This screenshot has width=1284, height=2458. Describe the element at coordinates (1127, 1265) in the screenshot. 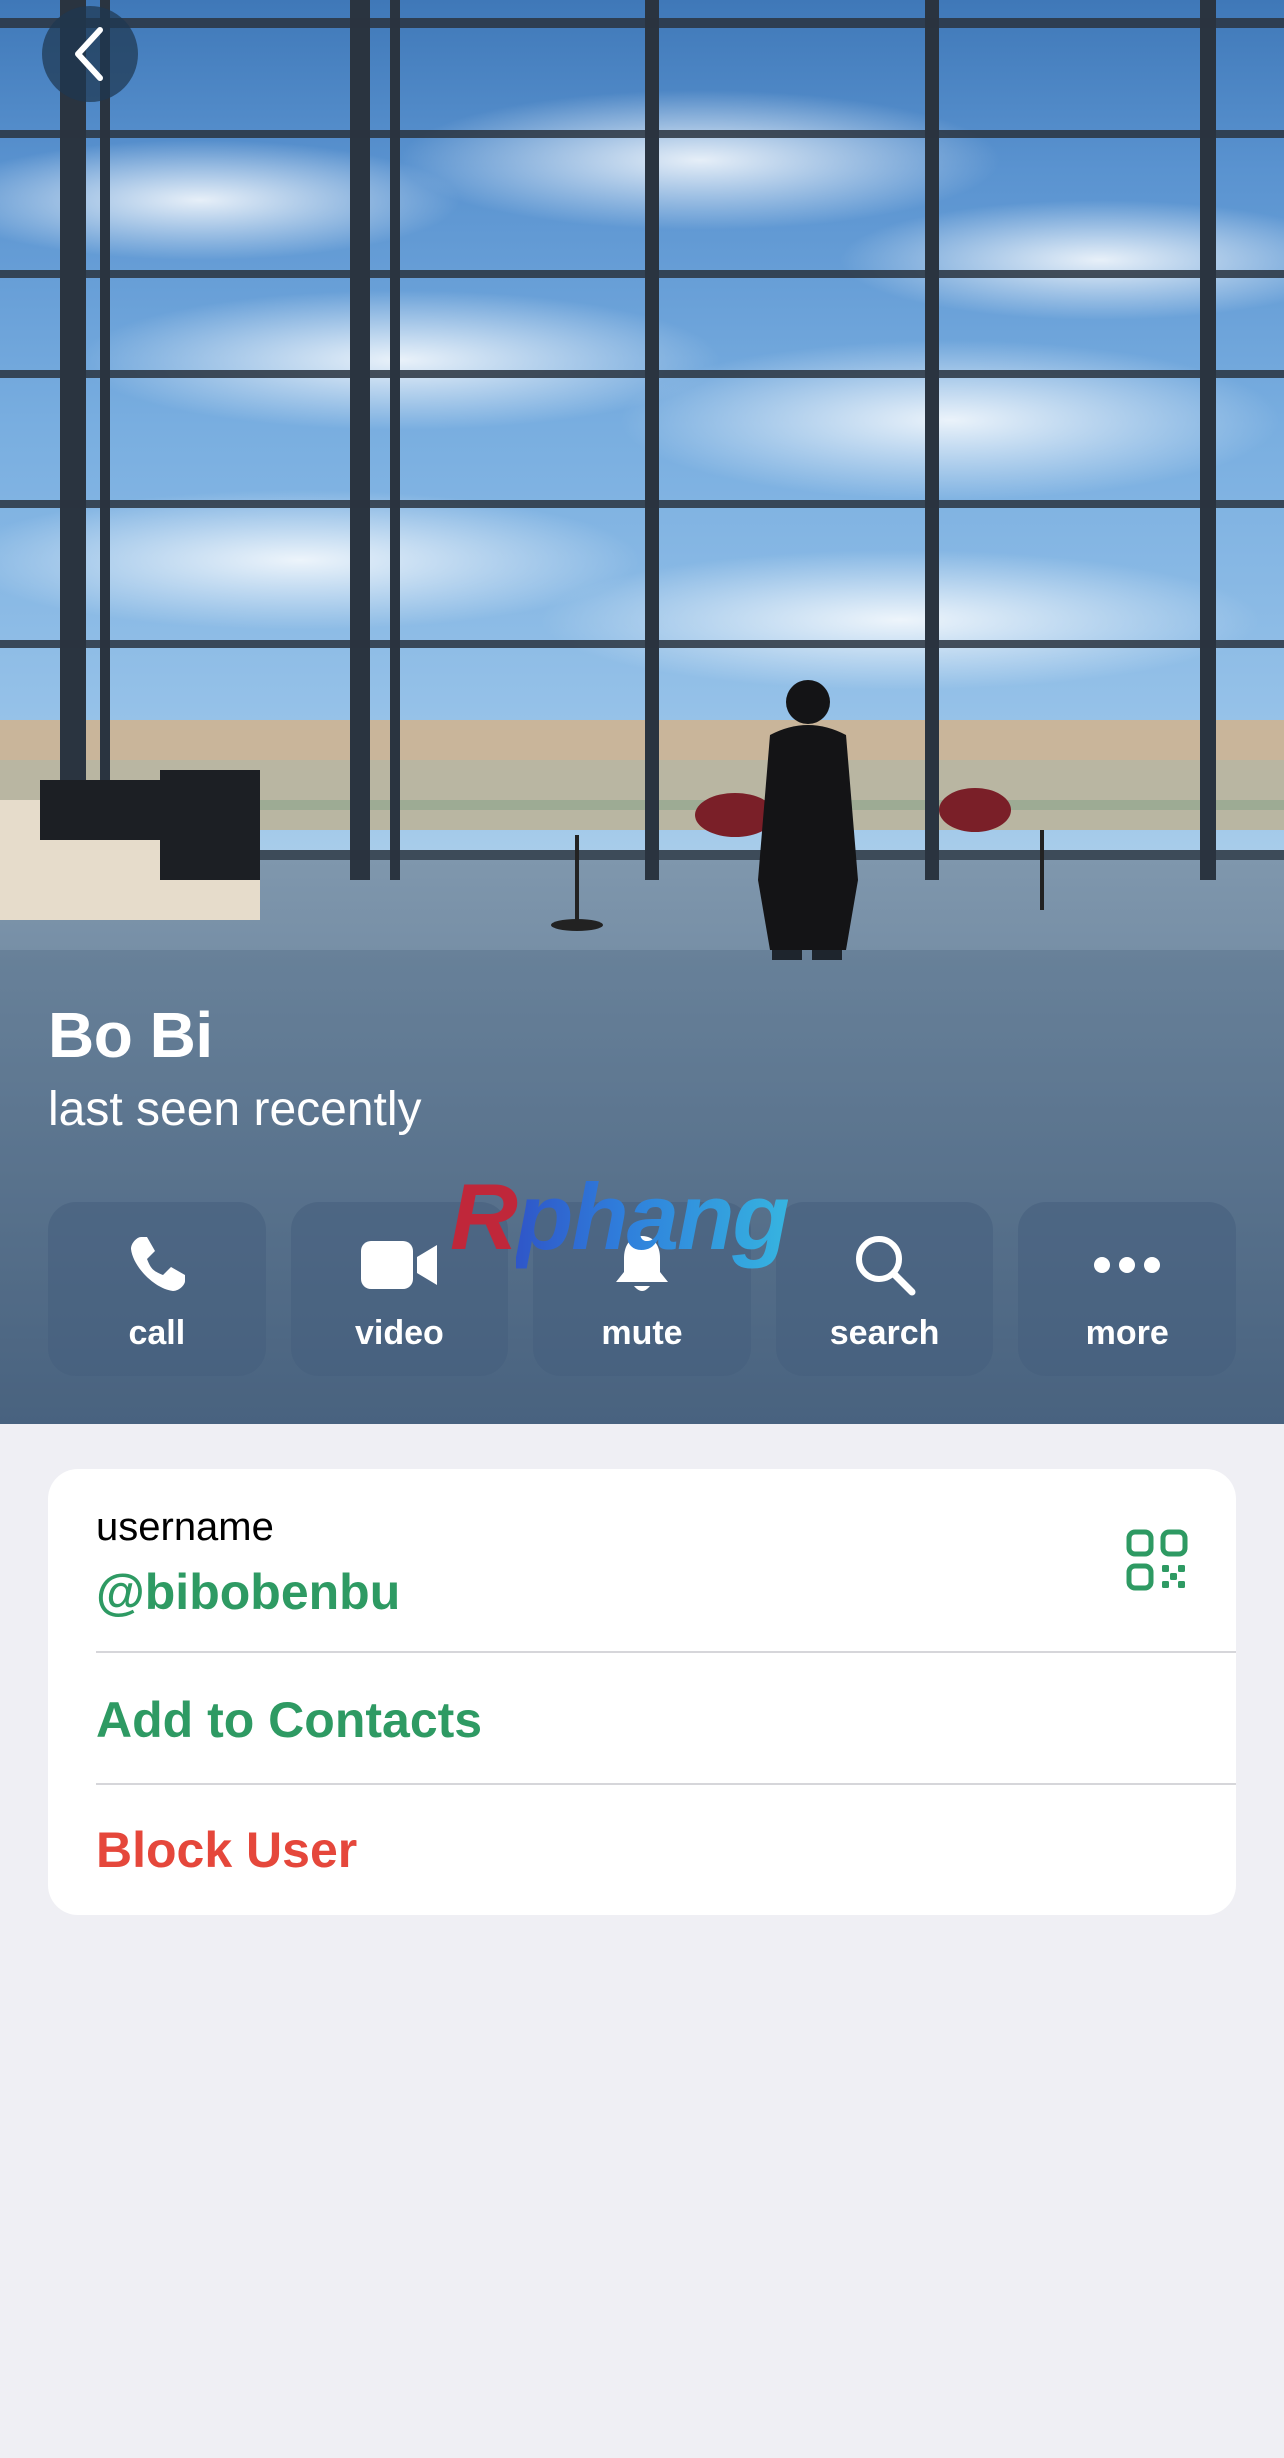

I see `more-dots-icon` at that location.